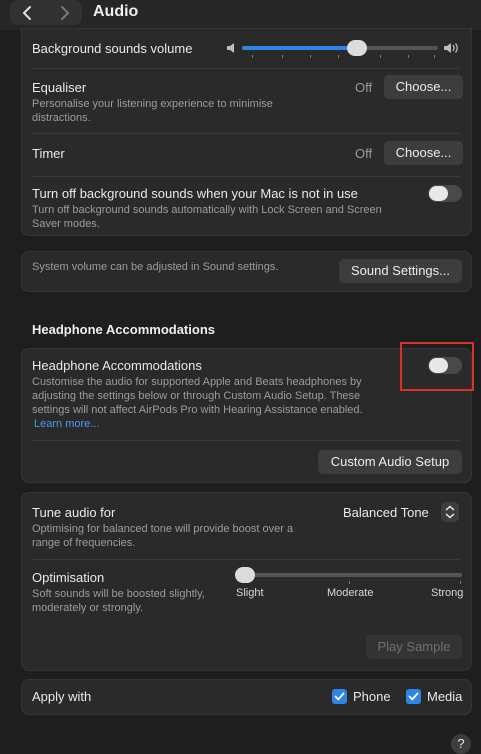 Image resolution: width=481 pixels, height=754 pixels. What do you see at coordinates (386, 512) in the screenshot?
I see `tune-select-value: Balanced Tone` at bounding box center [386, 512].